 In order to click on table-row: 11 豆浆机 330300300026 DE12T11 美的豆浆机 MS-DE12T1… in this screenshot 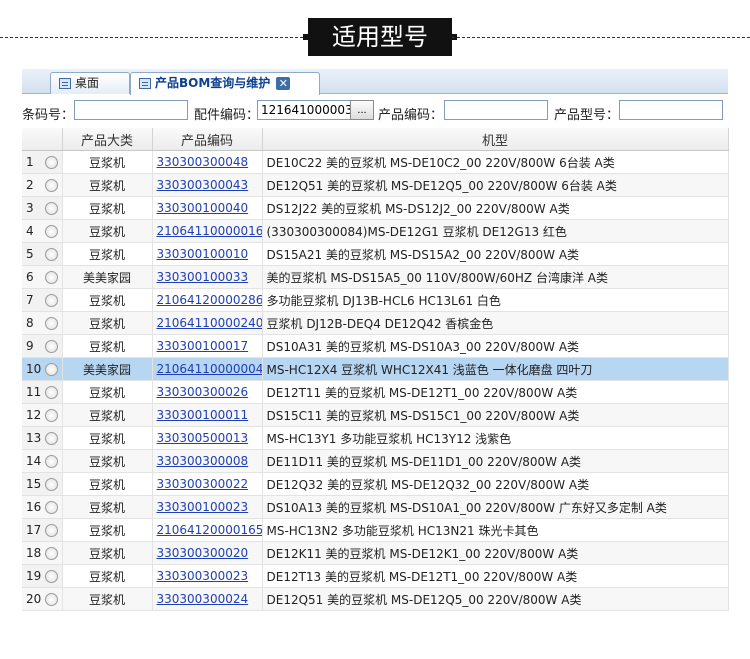, I will do `click(375, 392)`.